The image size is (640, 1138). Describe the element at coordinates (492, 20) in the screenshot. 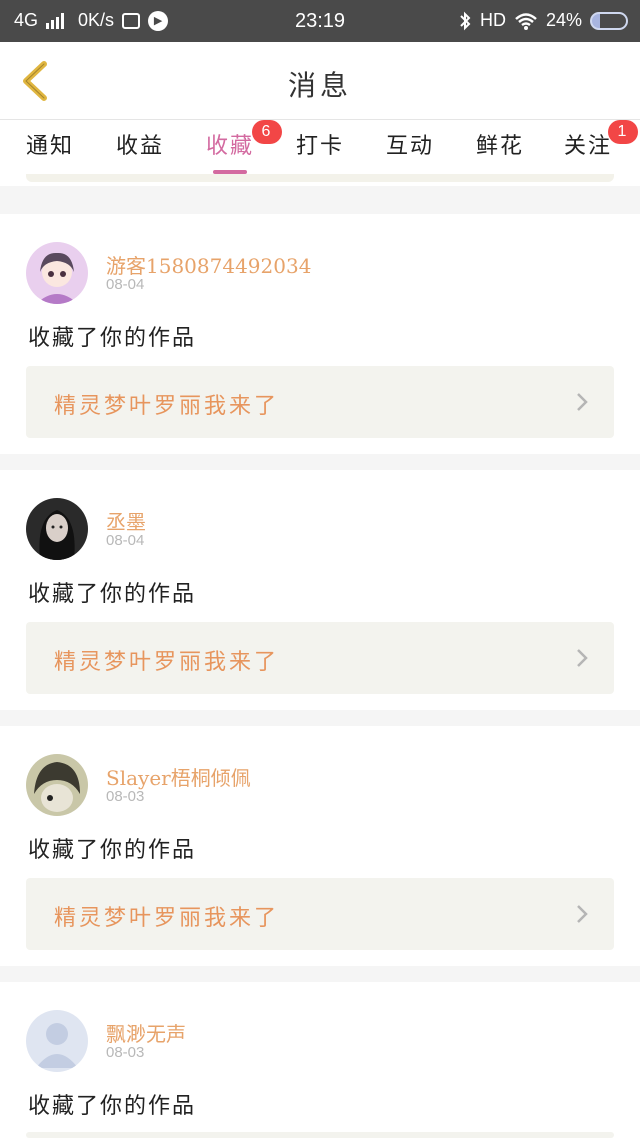

I see `hd-indicator: HD` at that location.